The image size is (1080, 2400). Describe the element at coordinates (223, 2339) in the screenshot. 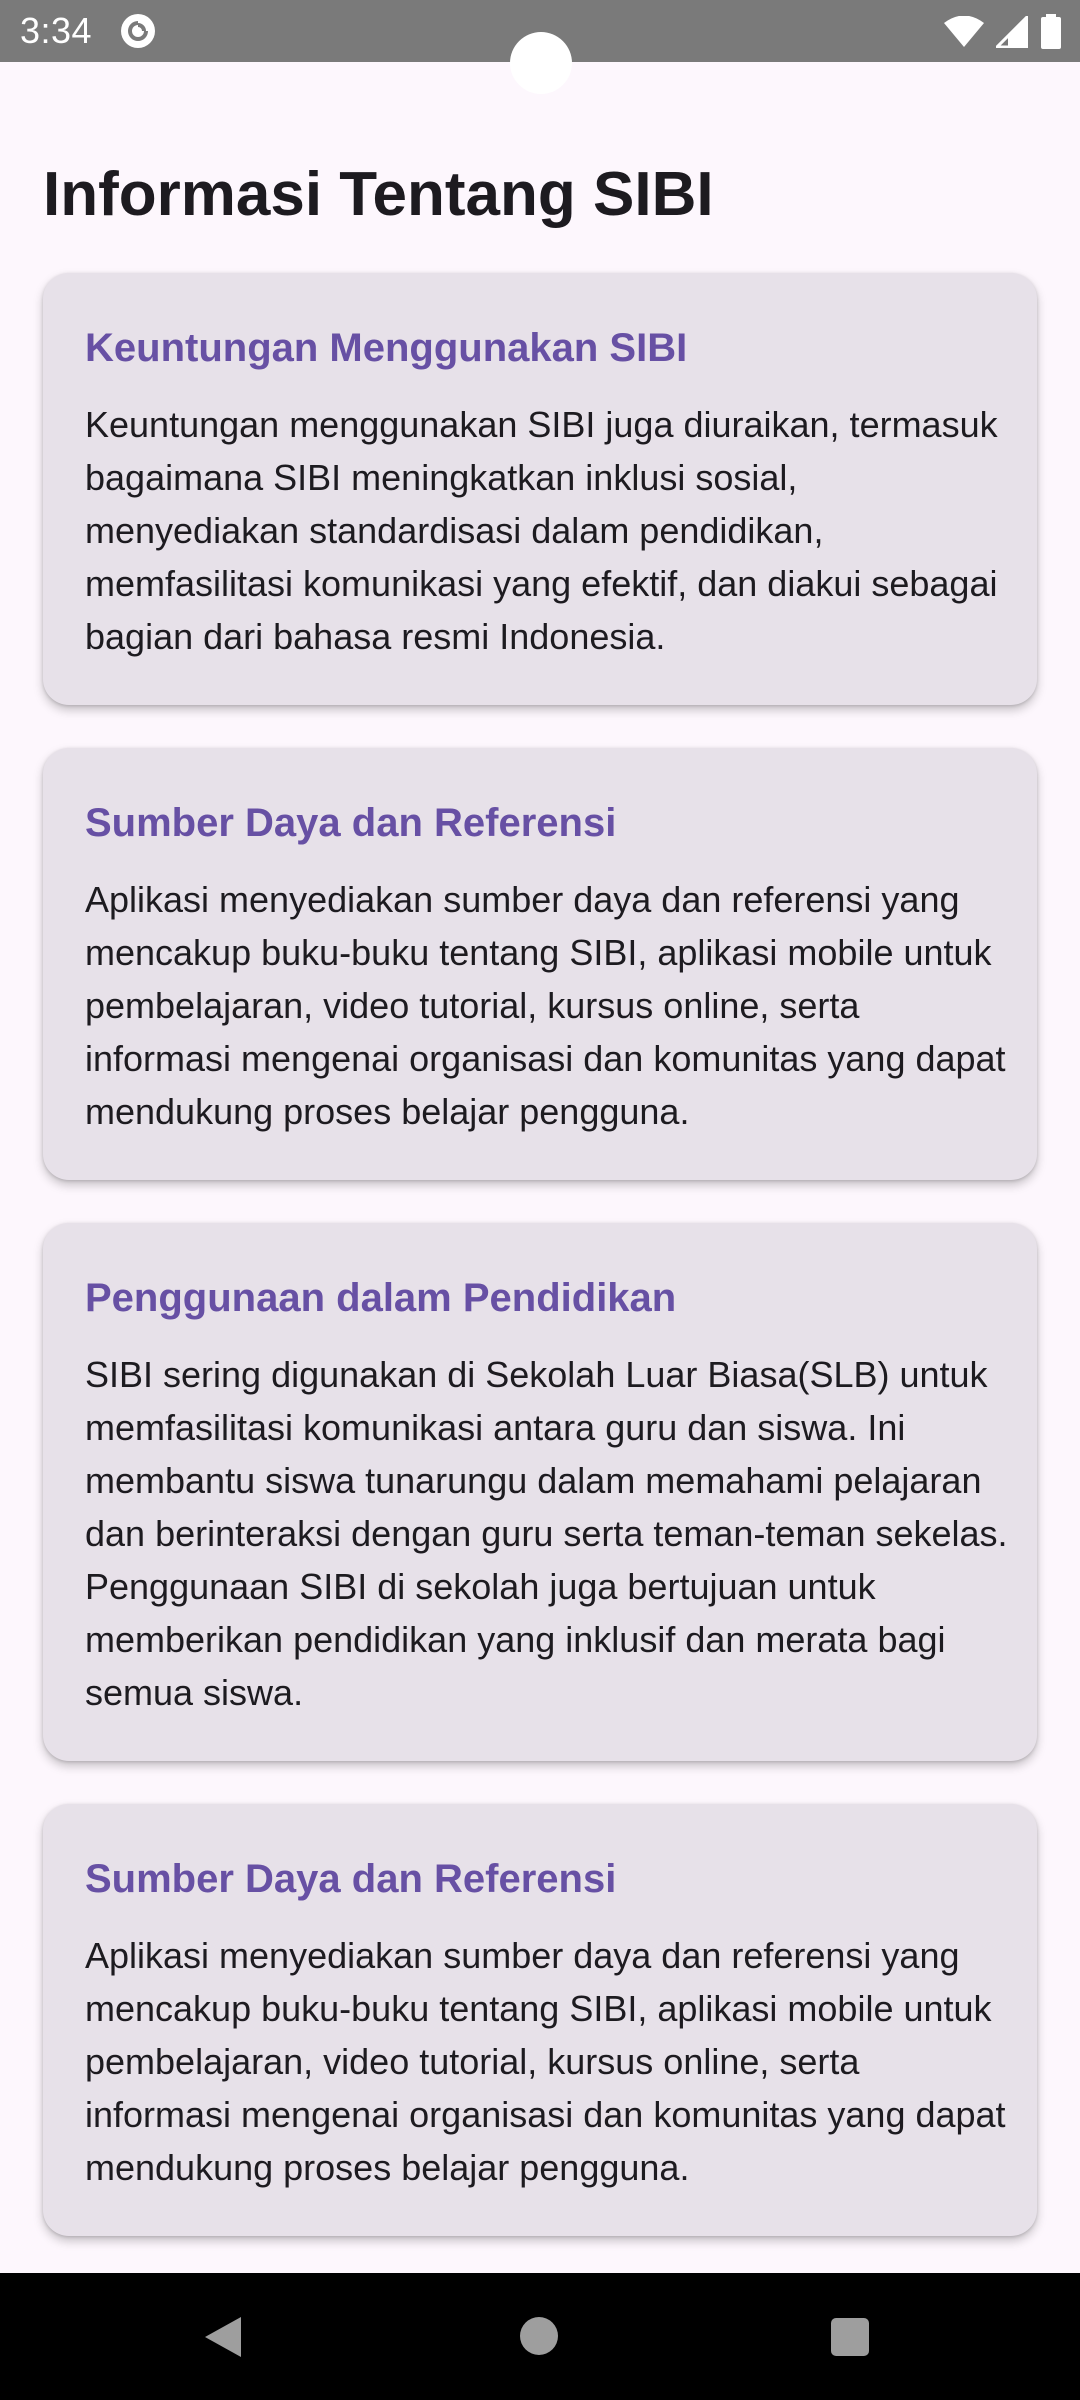

I see `back-icon` at that location.